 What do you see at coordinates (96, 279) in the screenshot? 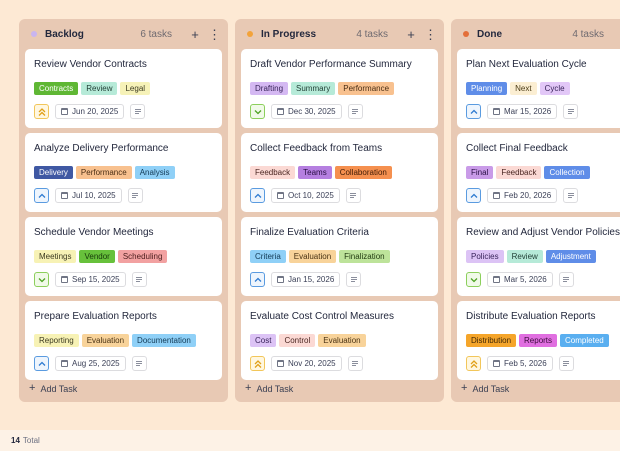
I see `due-date-text: Sep 15, 2025` at bounding box center [96, 279].